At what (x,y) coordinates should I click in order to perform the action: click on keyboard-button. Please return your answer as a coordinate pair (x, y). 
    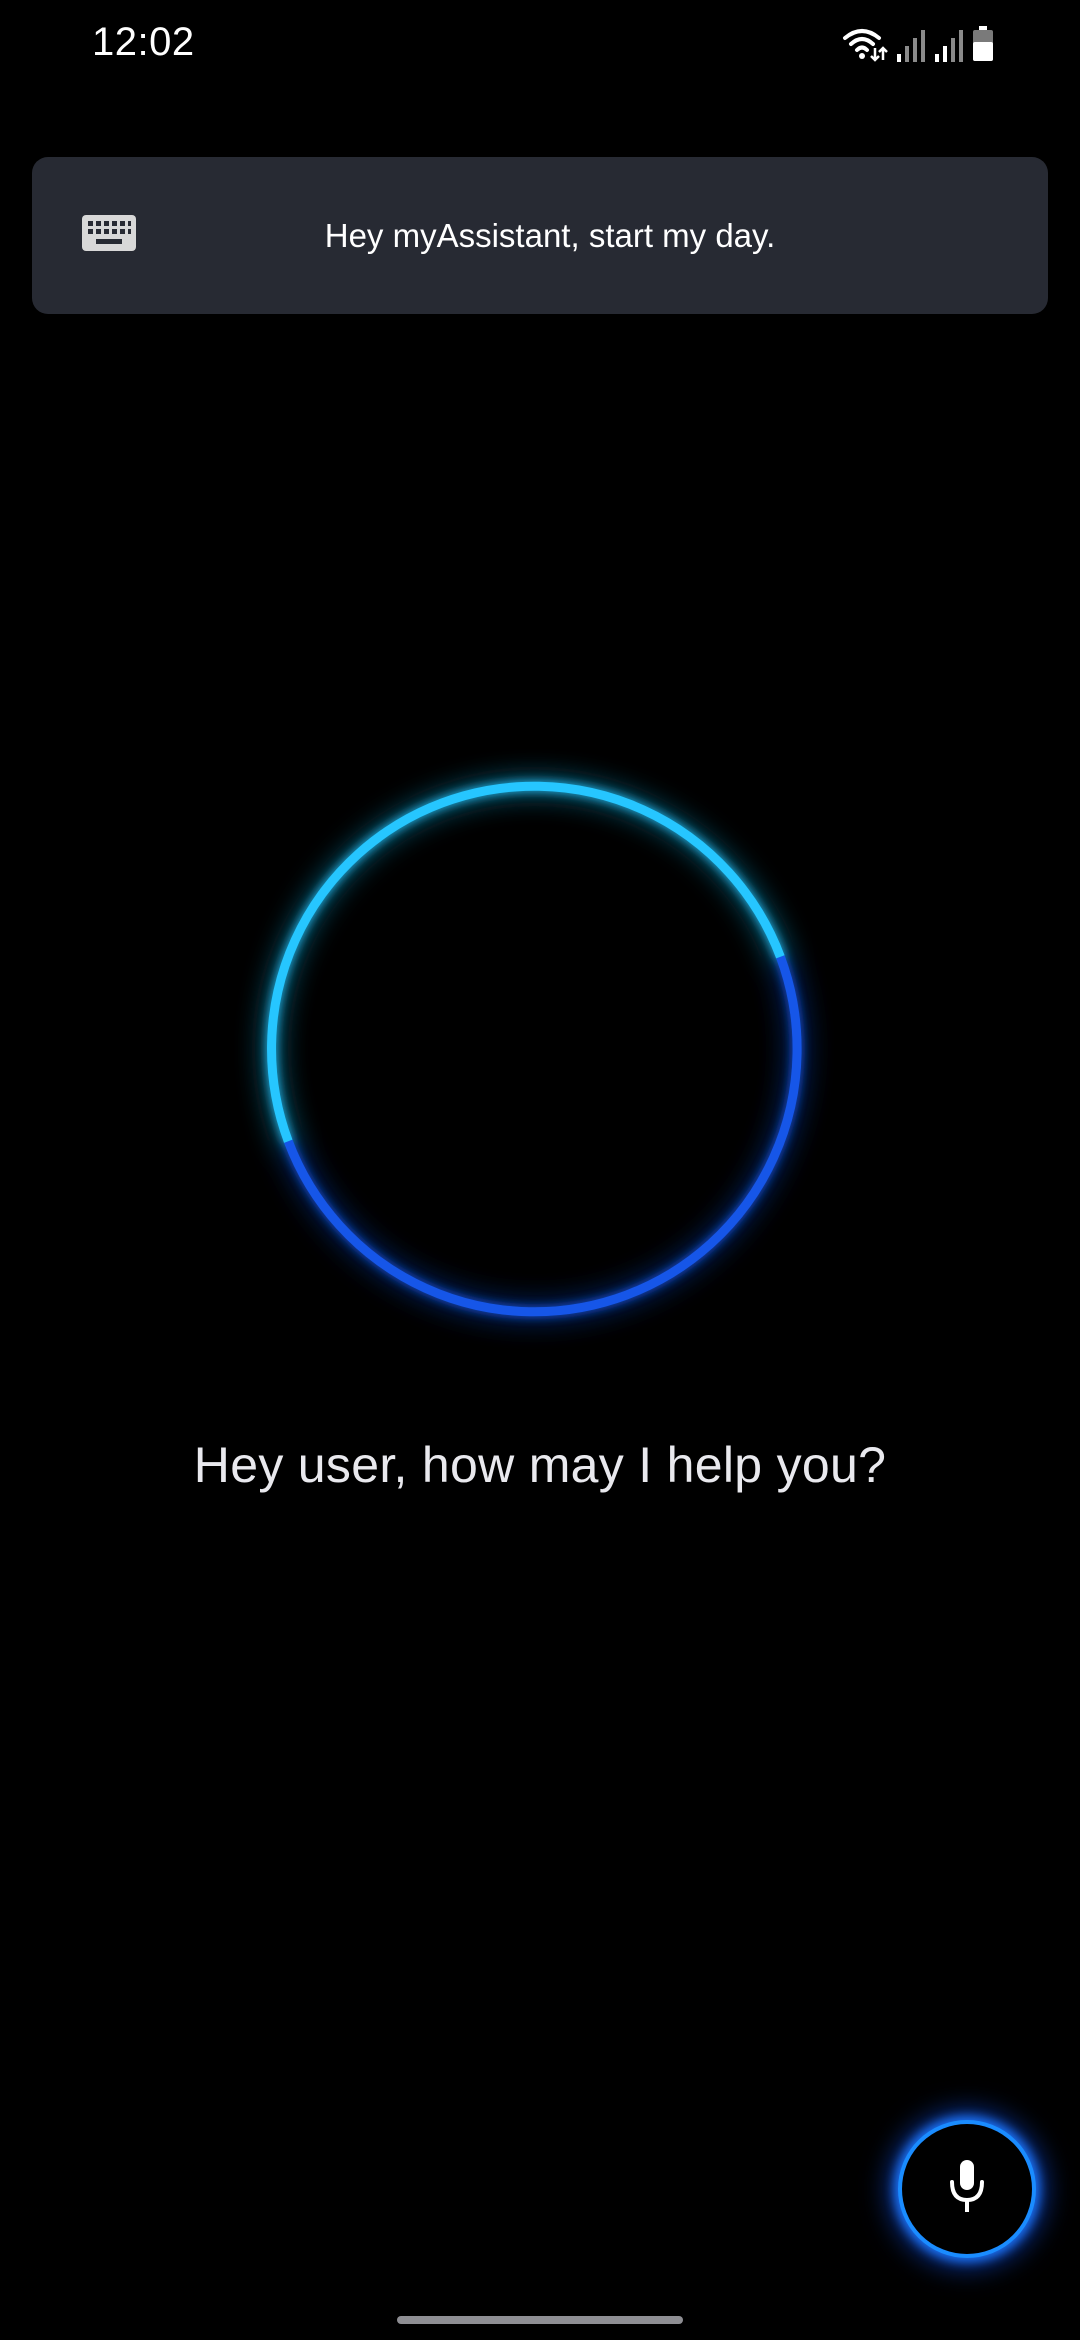
    Looking at the image, I should click on (142, 235).